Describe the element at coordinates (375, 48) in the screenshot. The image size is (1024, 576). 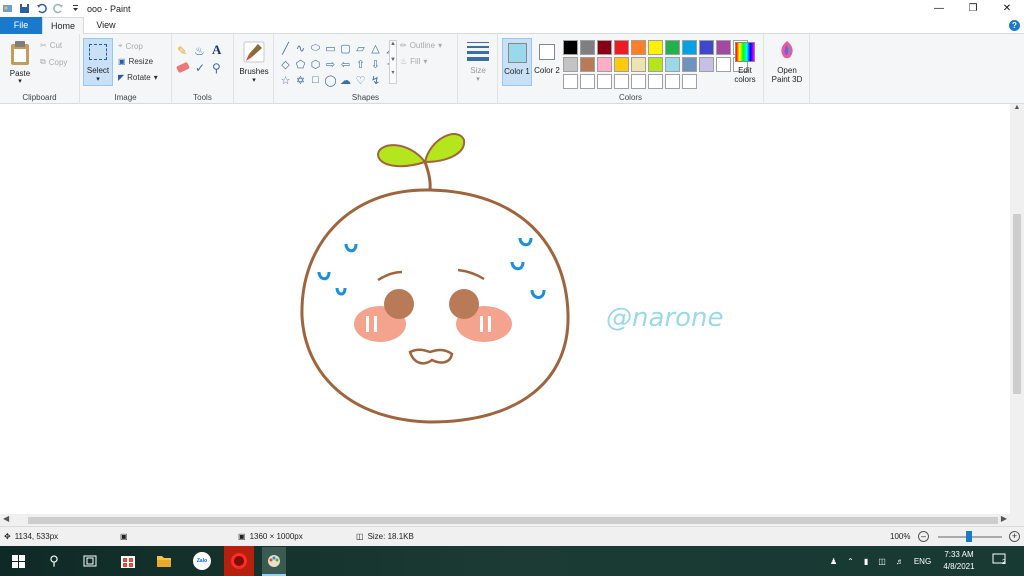
I see `triangle-shape-icon: △` at that location.